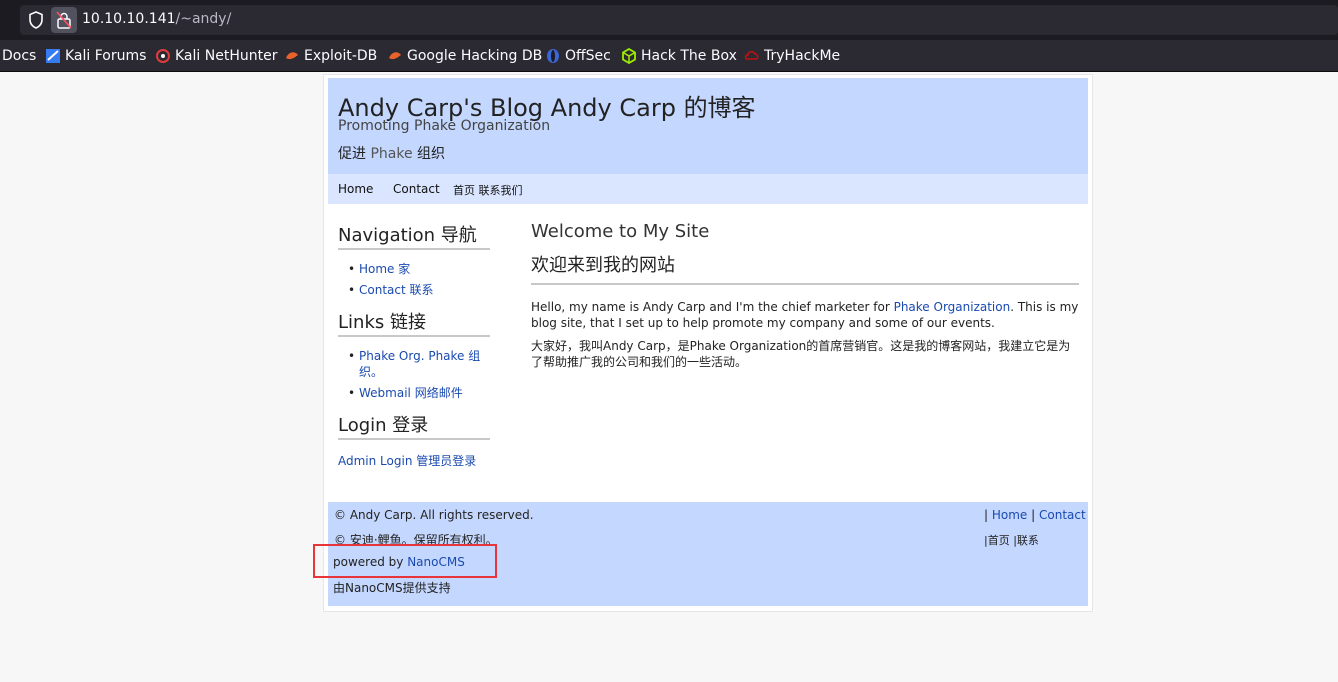  What do you see at coordinates (411, 393) in the screenshot?
I see `webmail-link: Webmail 网络邮件` at bounding box center [411, 393].